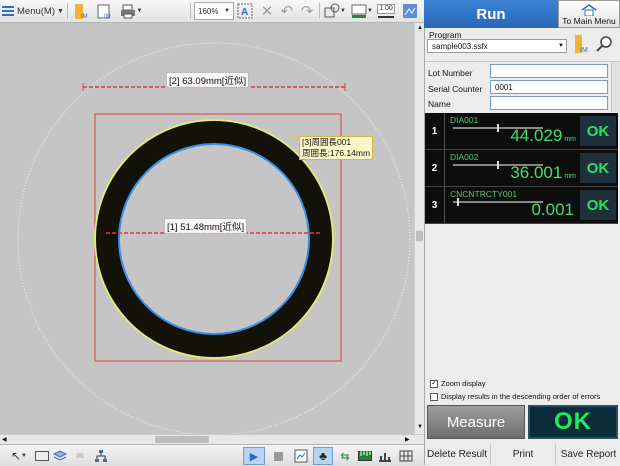 Image resolution: width=620 pixels, height=466 pixels. Describe the element at coordinates (543, 172) in the screenshot. I see `result-value: 36.001 mm` at that location.